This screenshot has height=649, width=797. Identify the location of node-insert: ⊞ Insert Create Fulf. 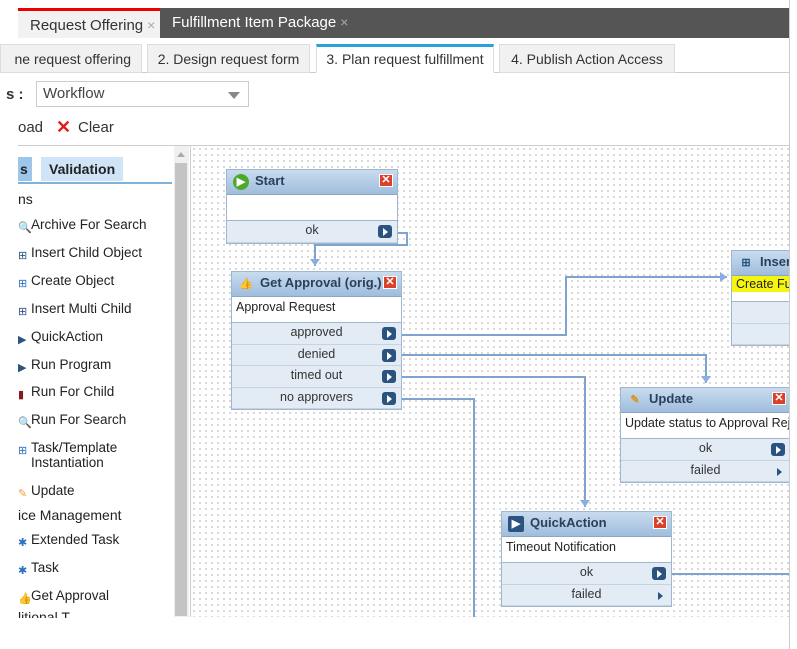
(760, 298).